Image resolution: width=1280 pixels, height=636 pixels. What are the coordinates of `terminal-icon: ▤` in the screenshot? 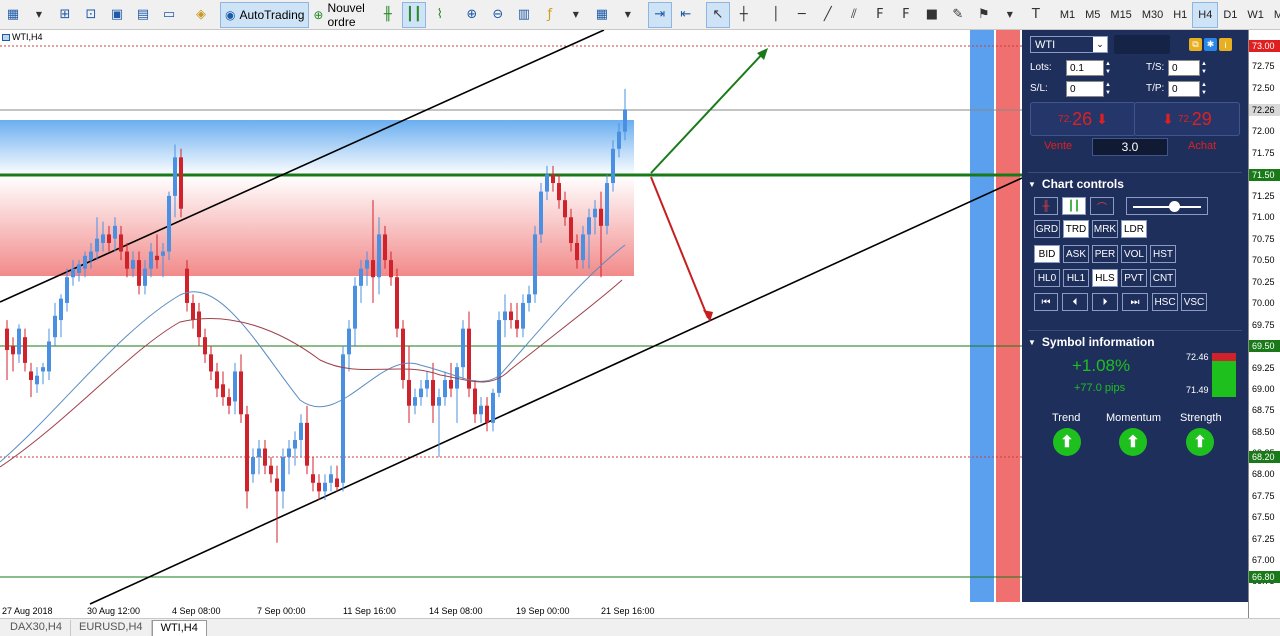 It's located at (143, 15).